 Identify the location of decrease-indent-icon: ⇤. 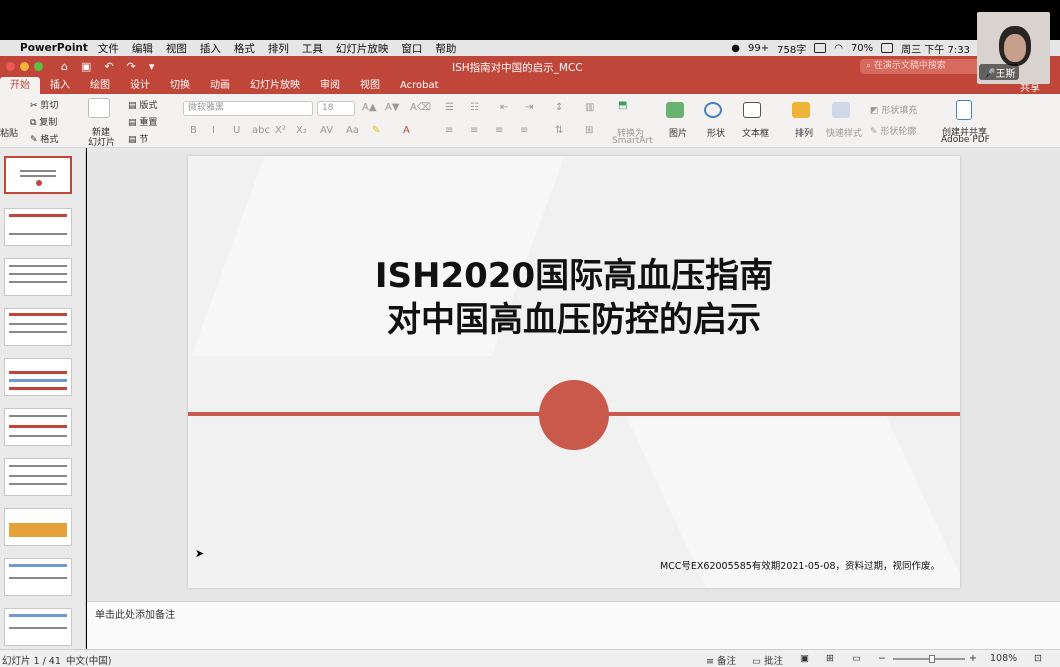
(504, 107).